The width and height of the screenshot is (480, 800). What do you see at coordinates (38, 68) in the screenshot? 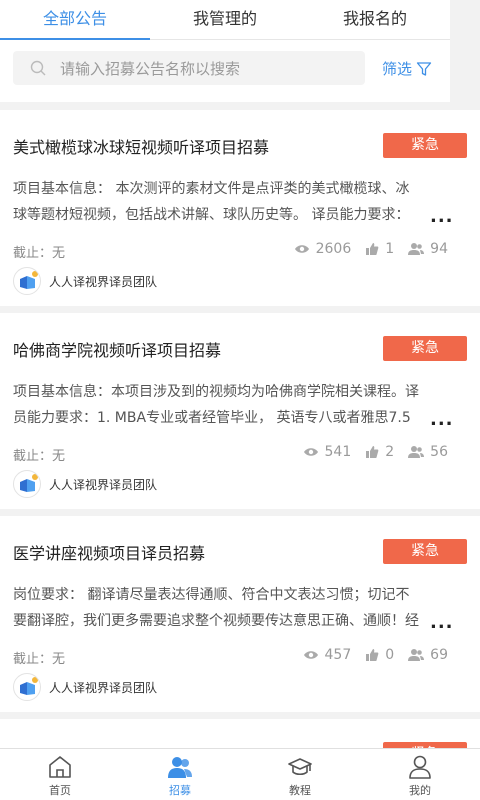
I see `search-icon` at bounding box center [38, 68].